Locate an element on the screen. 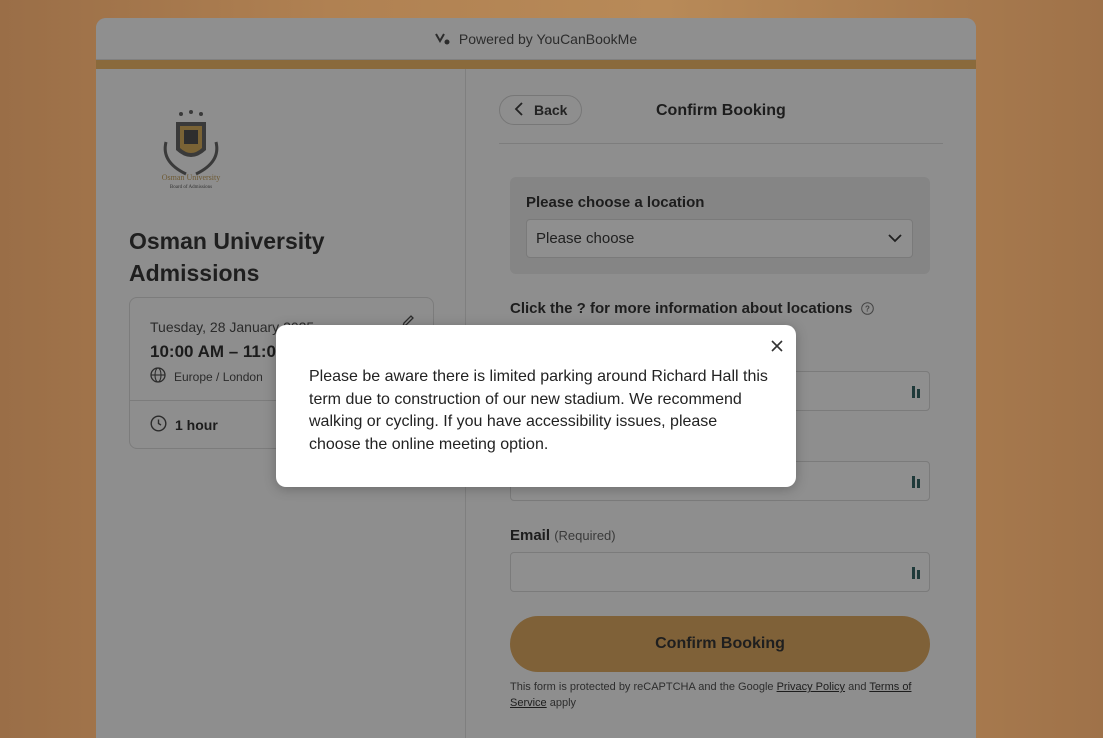 The width and height of the screenshot is (1103, 738). email-label-text: Email is located at coordinates (530, 535).